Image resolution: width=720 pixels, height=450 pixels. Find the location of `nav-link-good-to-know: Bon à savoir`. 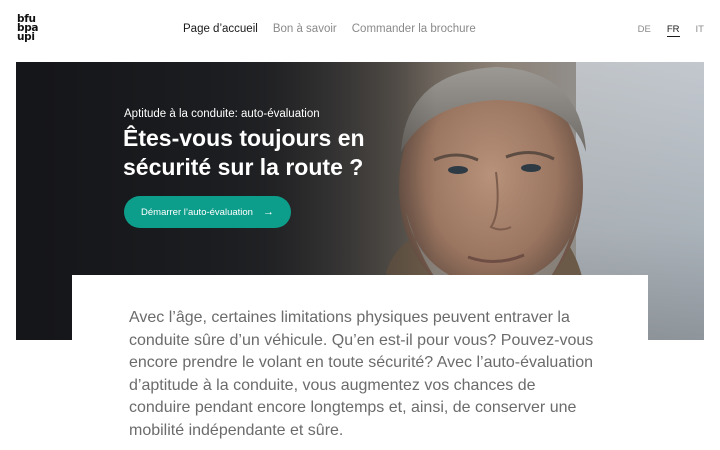

nav-link-good-to-know: Bon à savoir is located at coordinates (305, 29).